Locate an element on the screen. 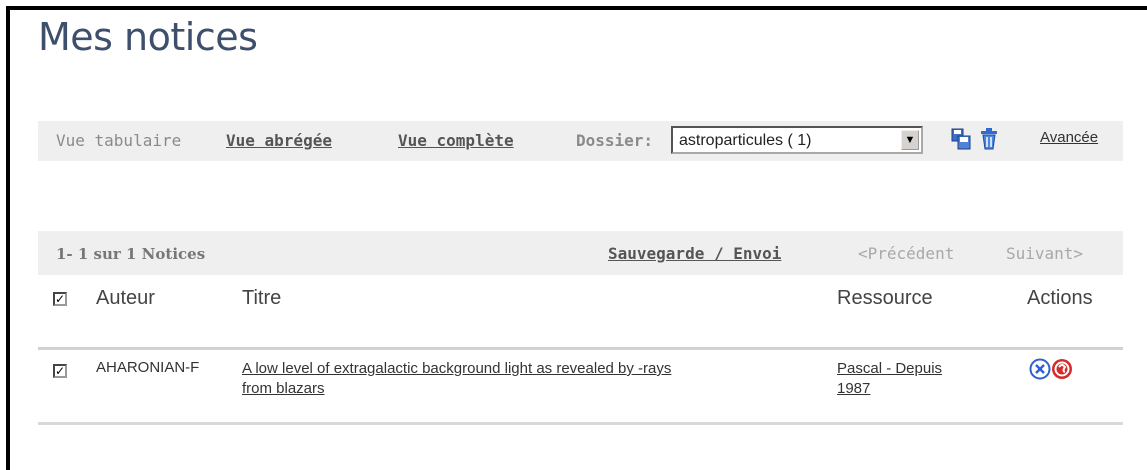  view-tabular-label: Vue tabulaire is located at coordinates (119, 140).